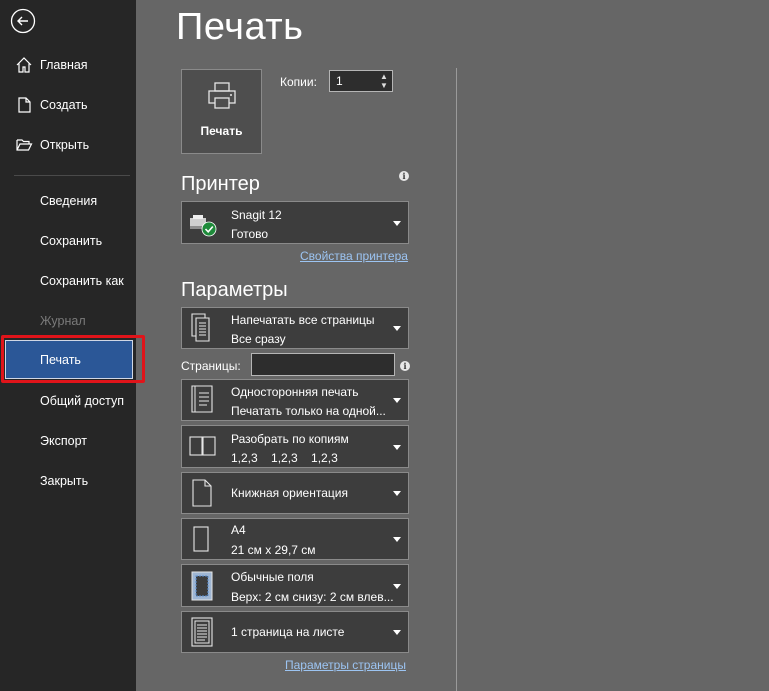 The height and width of the screenshot is (691, 769). I want to click on spin-buttons: ▲ ▼, so click(384, 81).